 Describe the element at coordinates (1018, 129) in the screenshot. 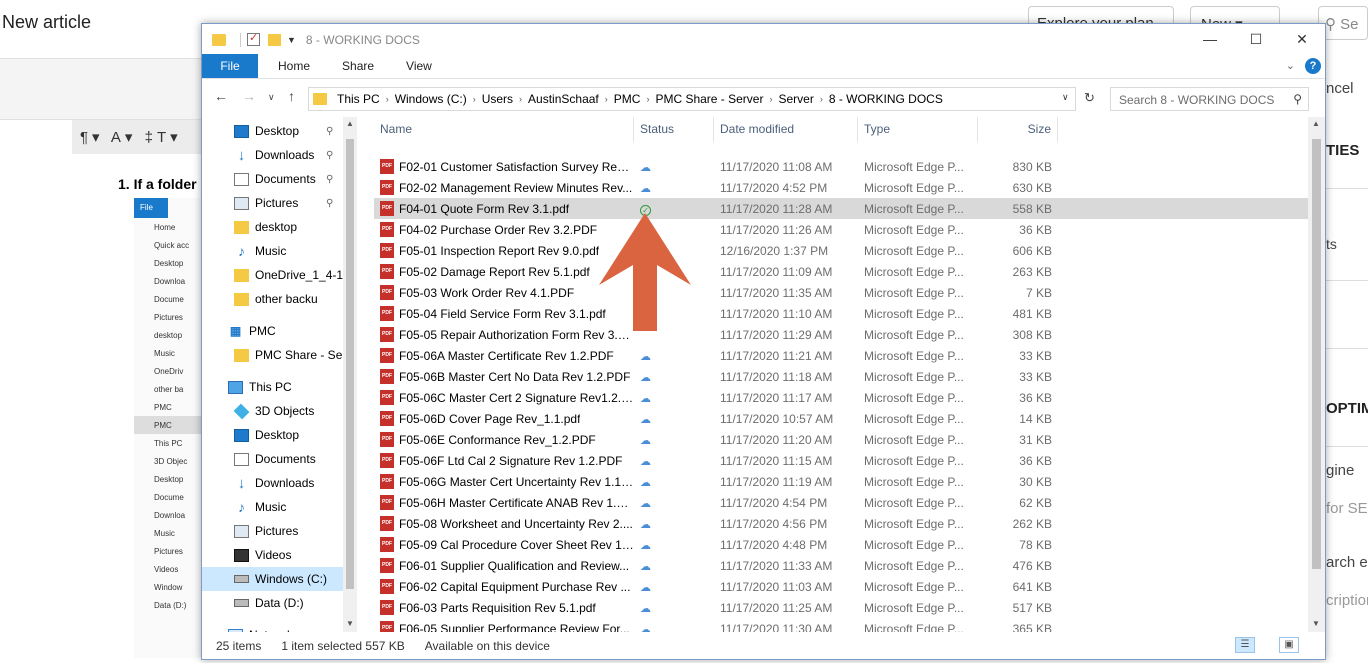

I see `column-size: Size` at that location.